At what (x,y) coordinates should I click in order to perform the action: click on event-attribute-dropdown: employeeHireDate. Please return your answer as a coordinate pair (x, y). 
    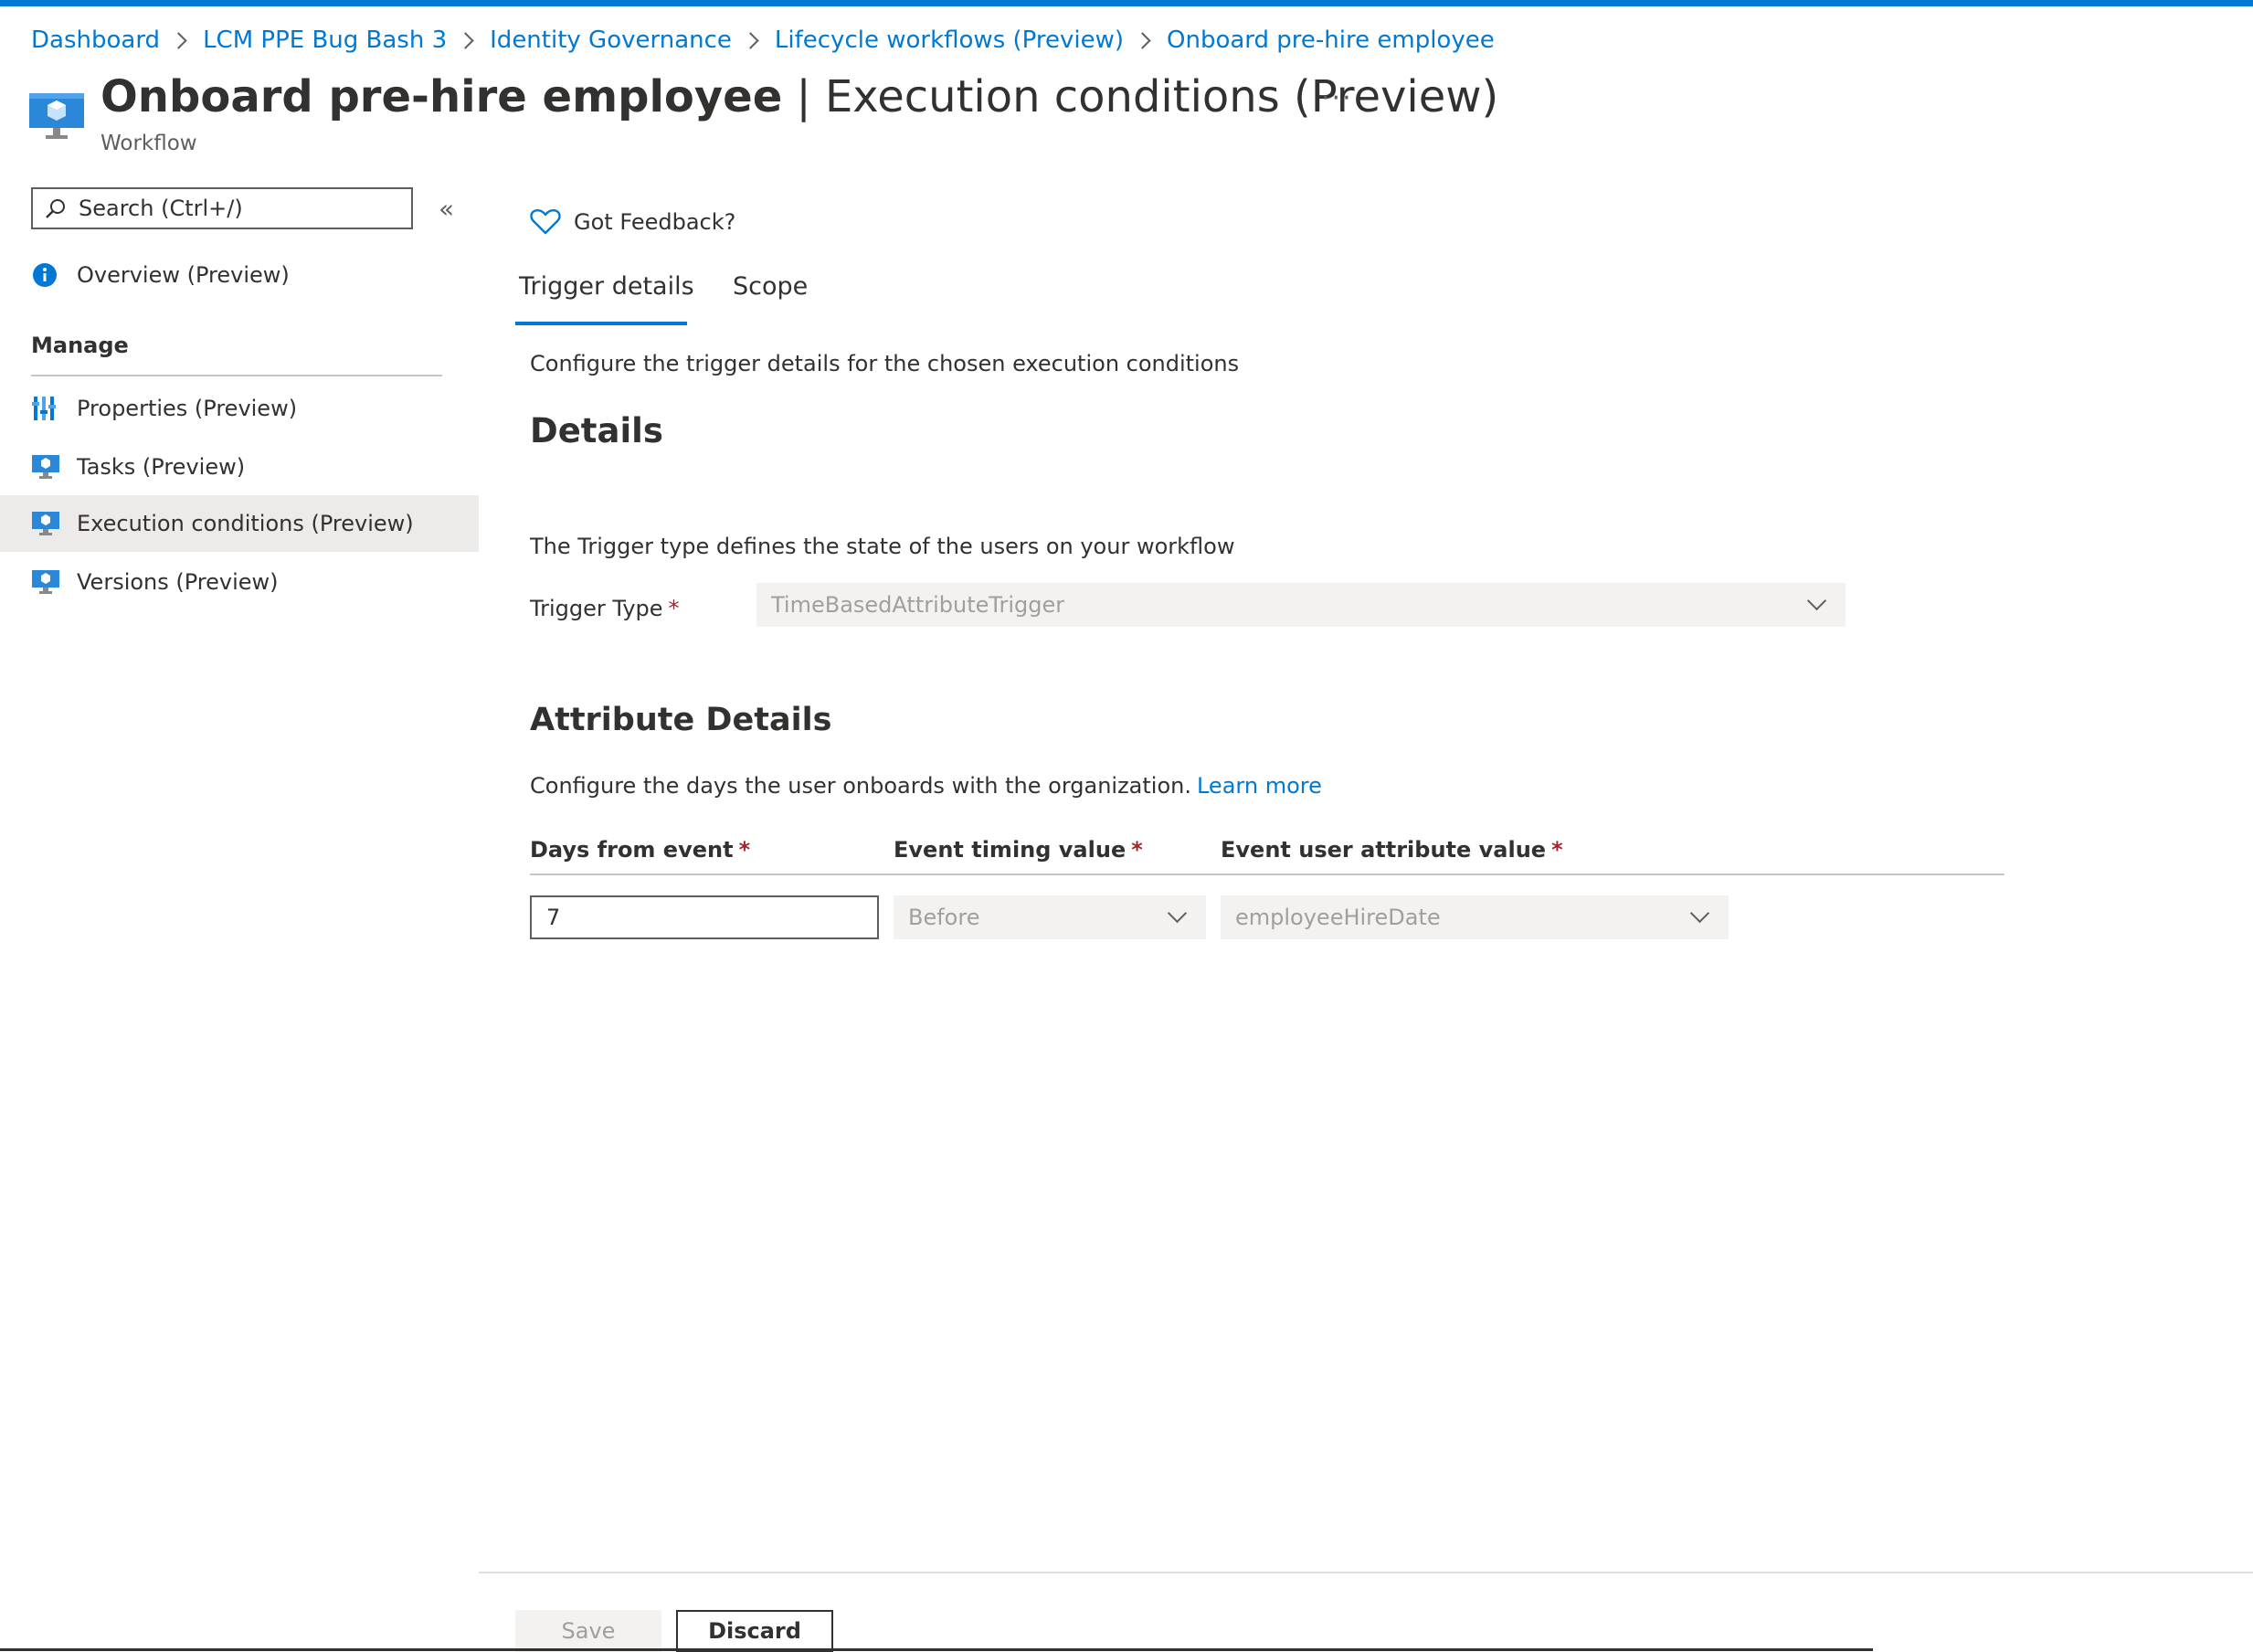
    Looking at the image, I should click on (1475, 917).